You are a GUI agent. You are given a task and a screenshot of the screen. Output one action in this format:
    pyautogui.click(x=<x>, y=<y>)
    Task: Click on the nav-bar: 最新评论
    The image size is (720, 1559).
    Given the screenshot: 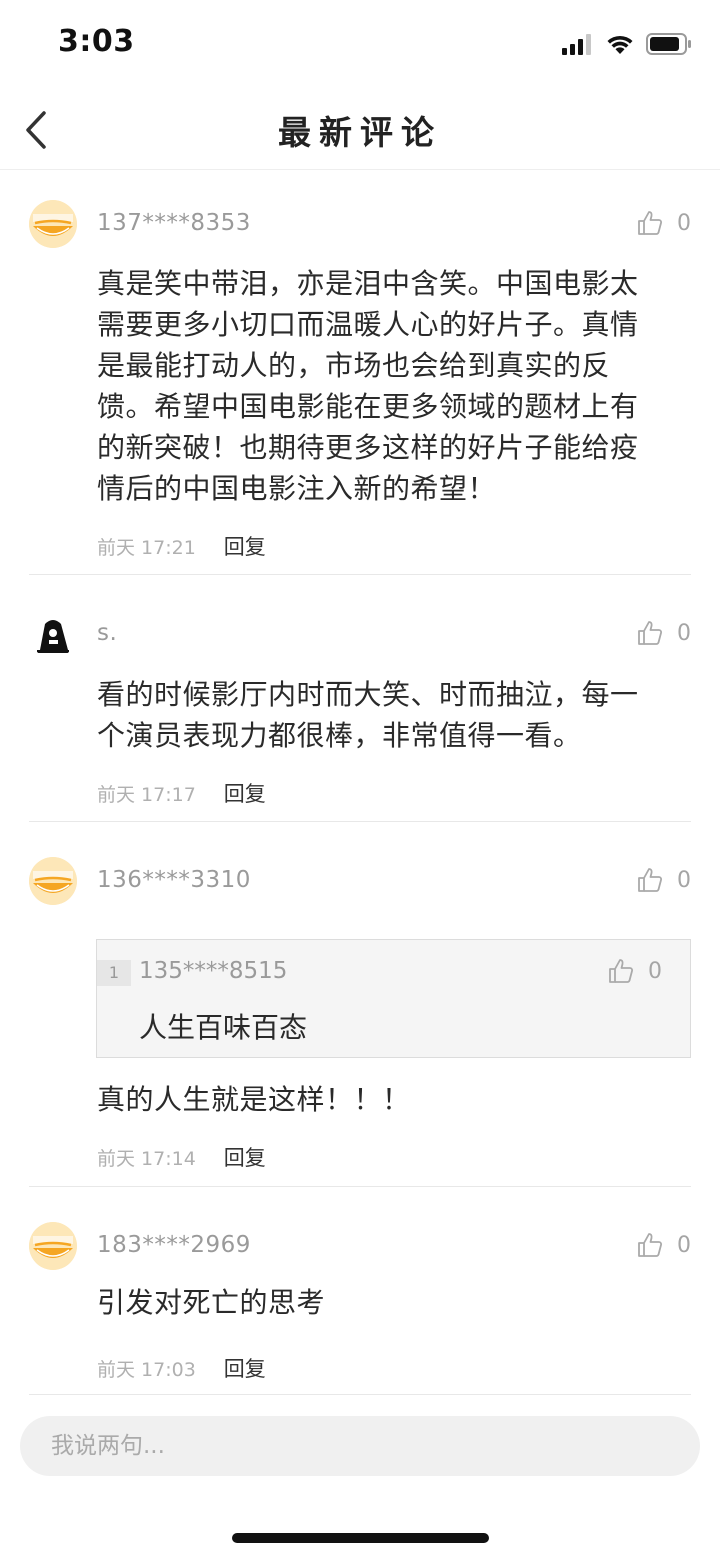 What is the action you would take?
    pyautogui.click(x=360, y=129)
    